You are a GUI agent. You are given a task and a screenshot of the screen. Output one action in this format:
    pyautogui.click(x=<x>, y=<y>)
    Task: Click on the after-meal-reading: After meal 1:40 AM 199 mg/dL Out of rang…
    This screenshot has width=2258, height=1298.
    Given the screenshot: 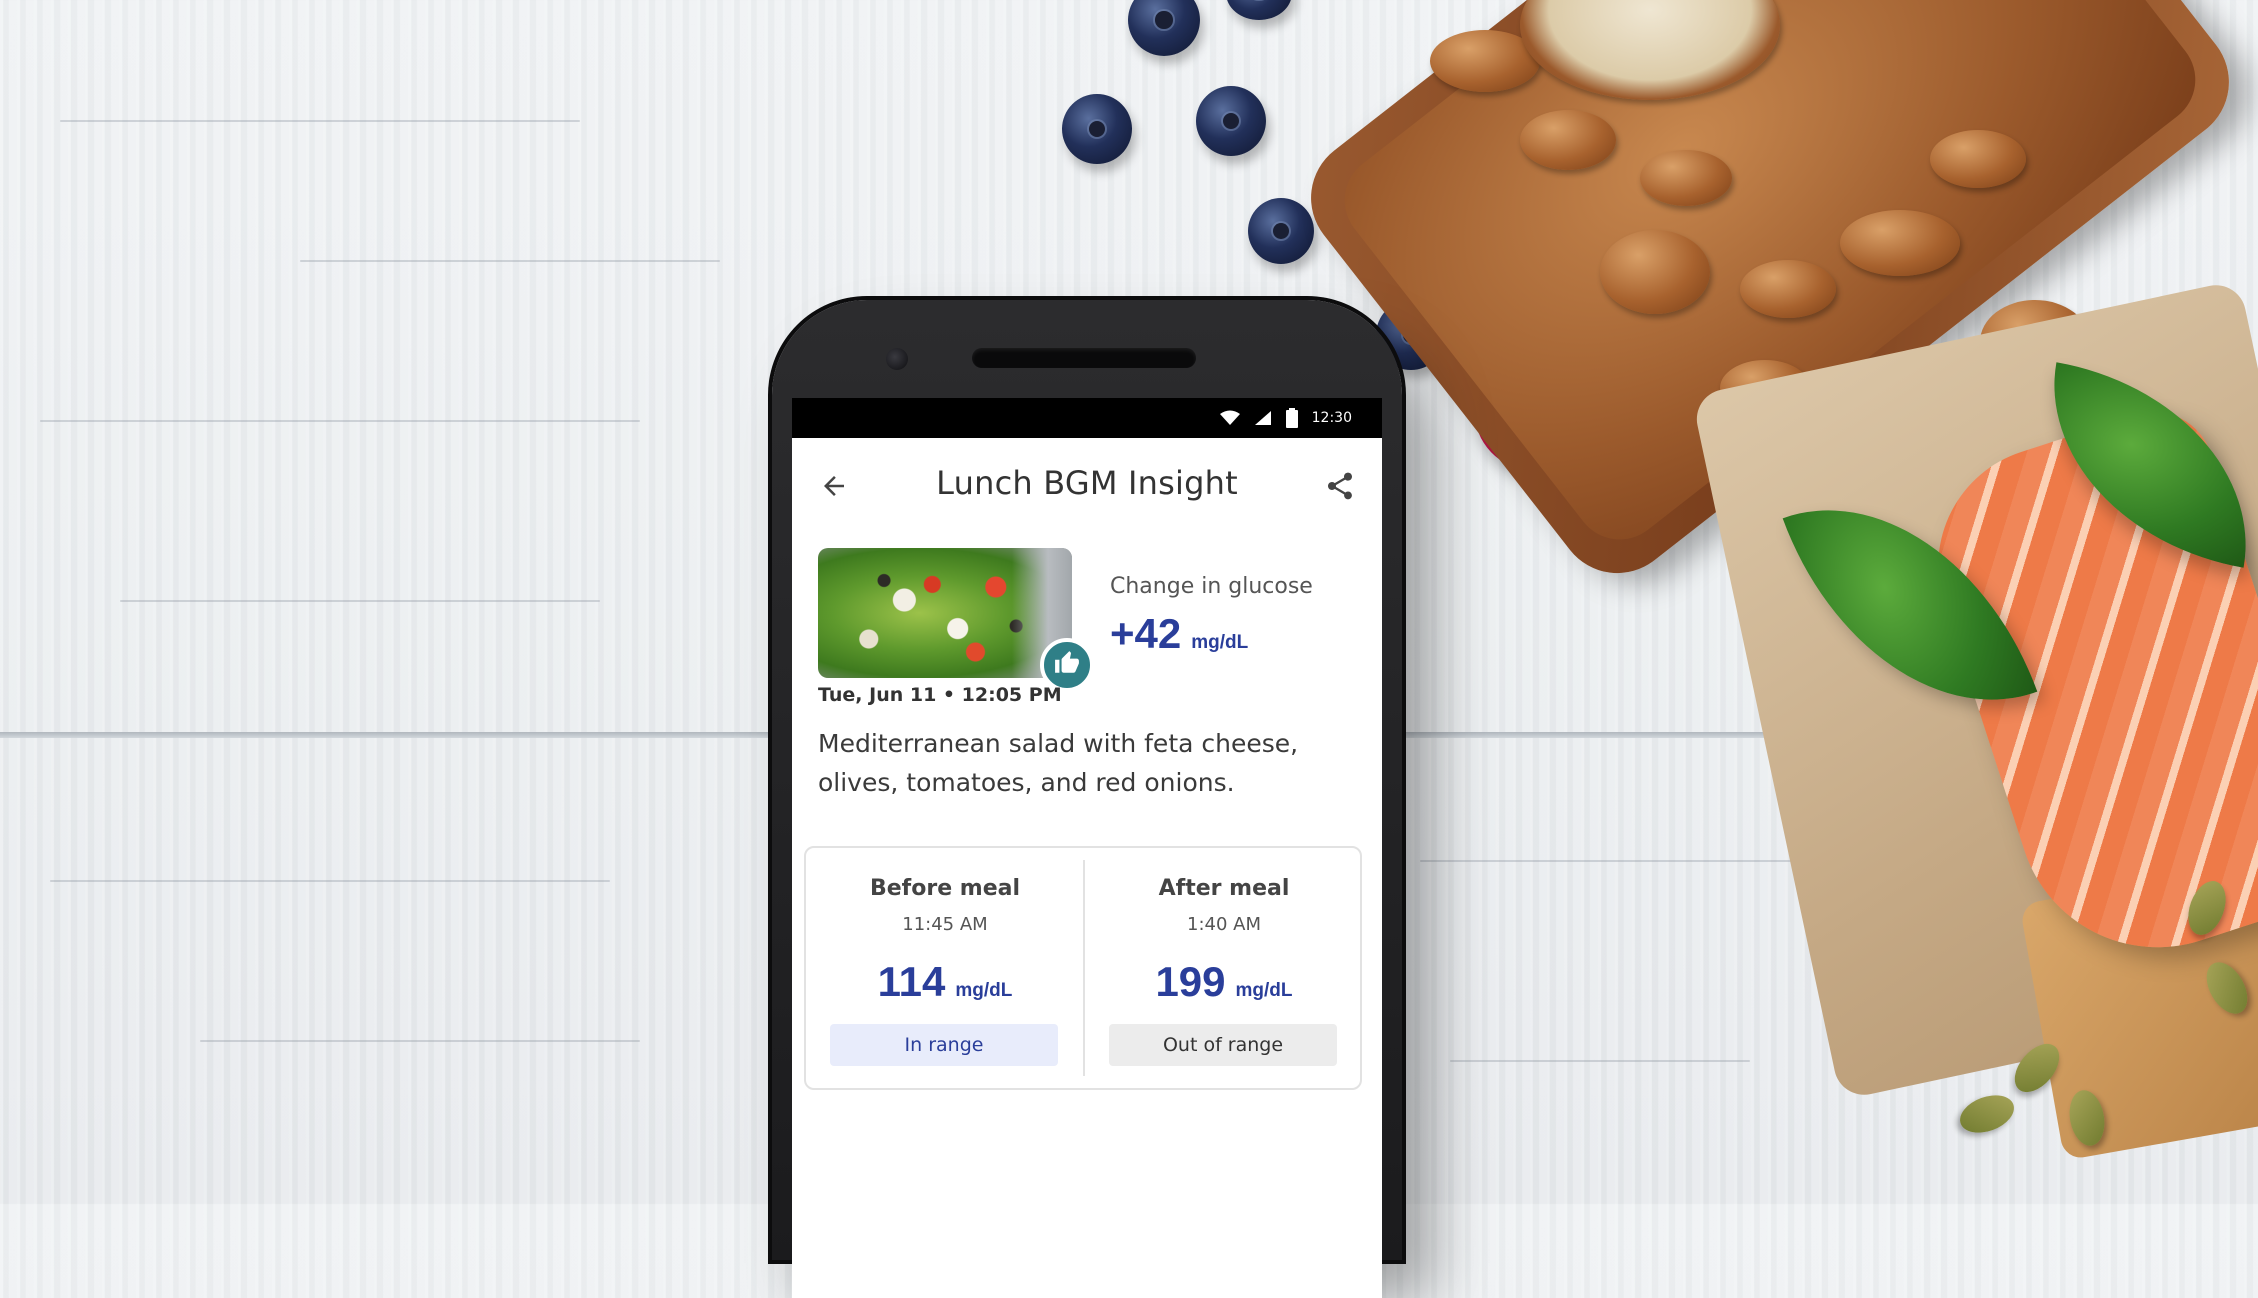 What is the action you would take?
    pyautogui.click(x=1224, y=968)
    